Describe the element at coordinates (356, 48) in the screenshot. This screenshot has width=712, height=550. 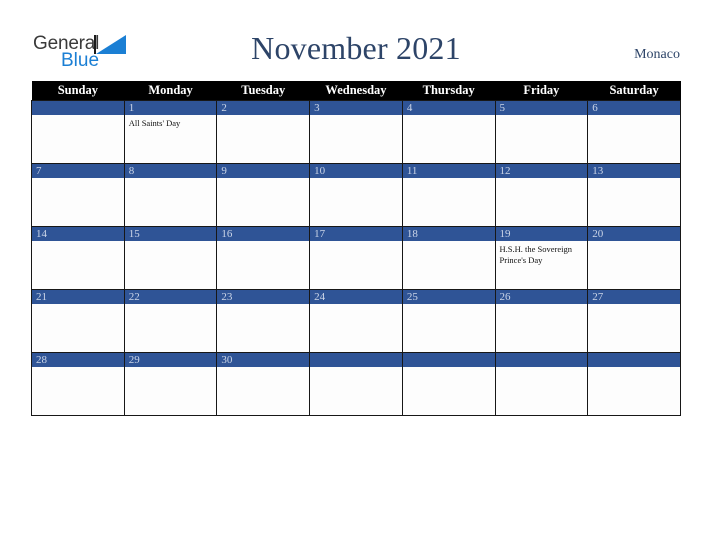
I see `page-title: November 2021` at that location.